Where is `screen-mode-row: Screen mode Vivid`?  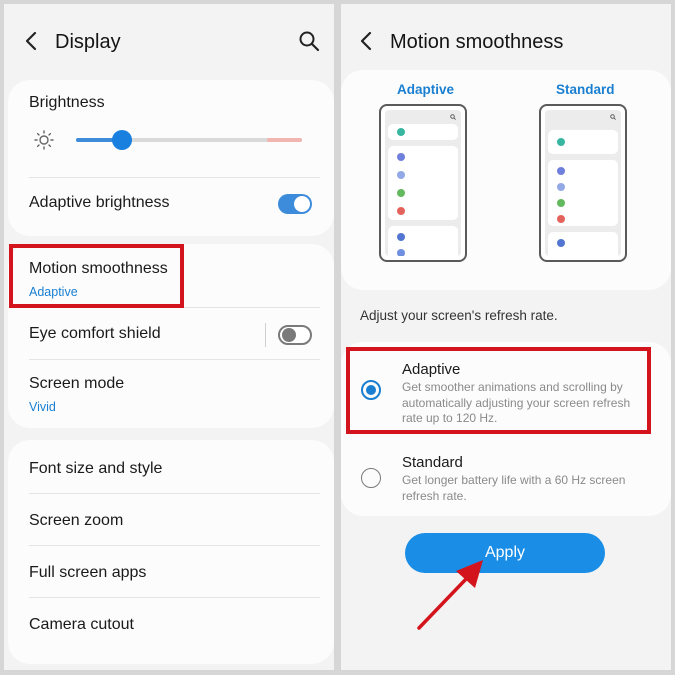 screen-mode-row: Screen mode Vivid is located at coordinates (170, 395).